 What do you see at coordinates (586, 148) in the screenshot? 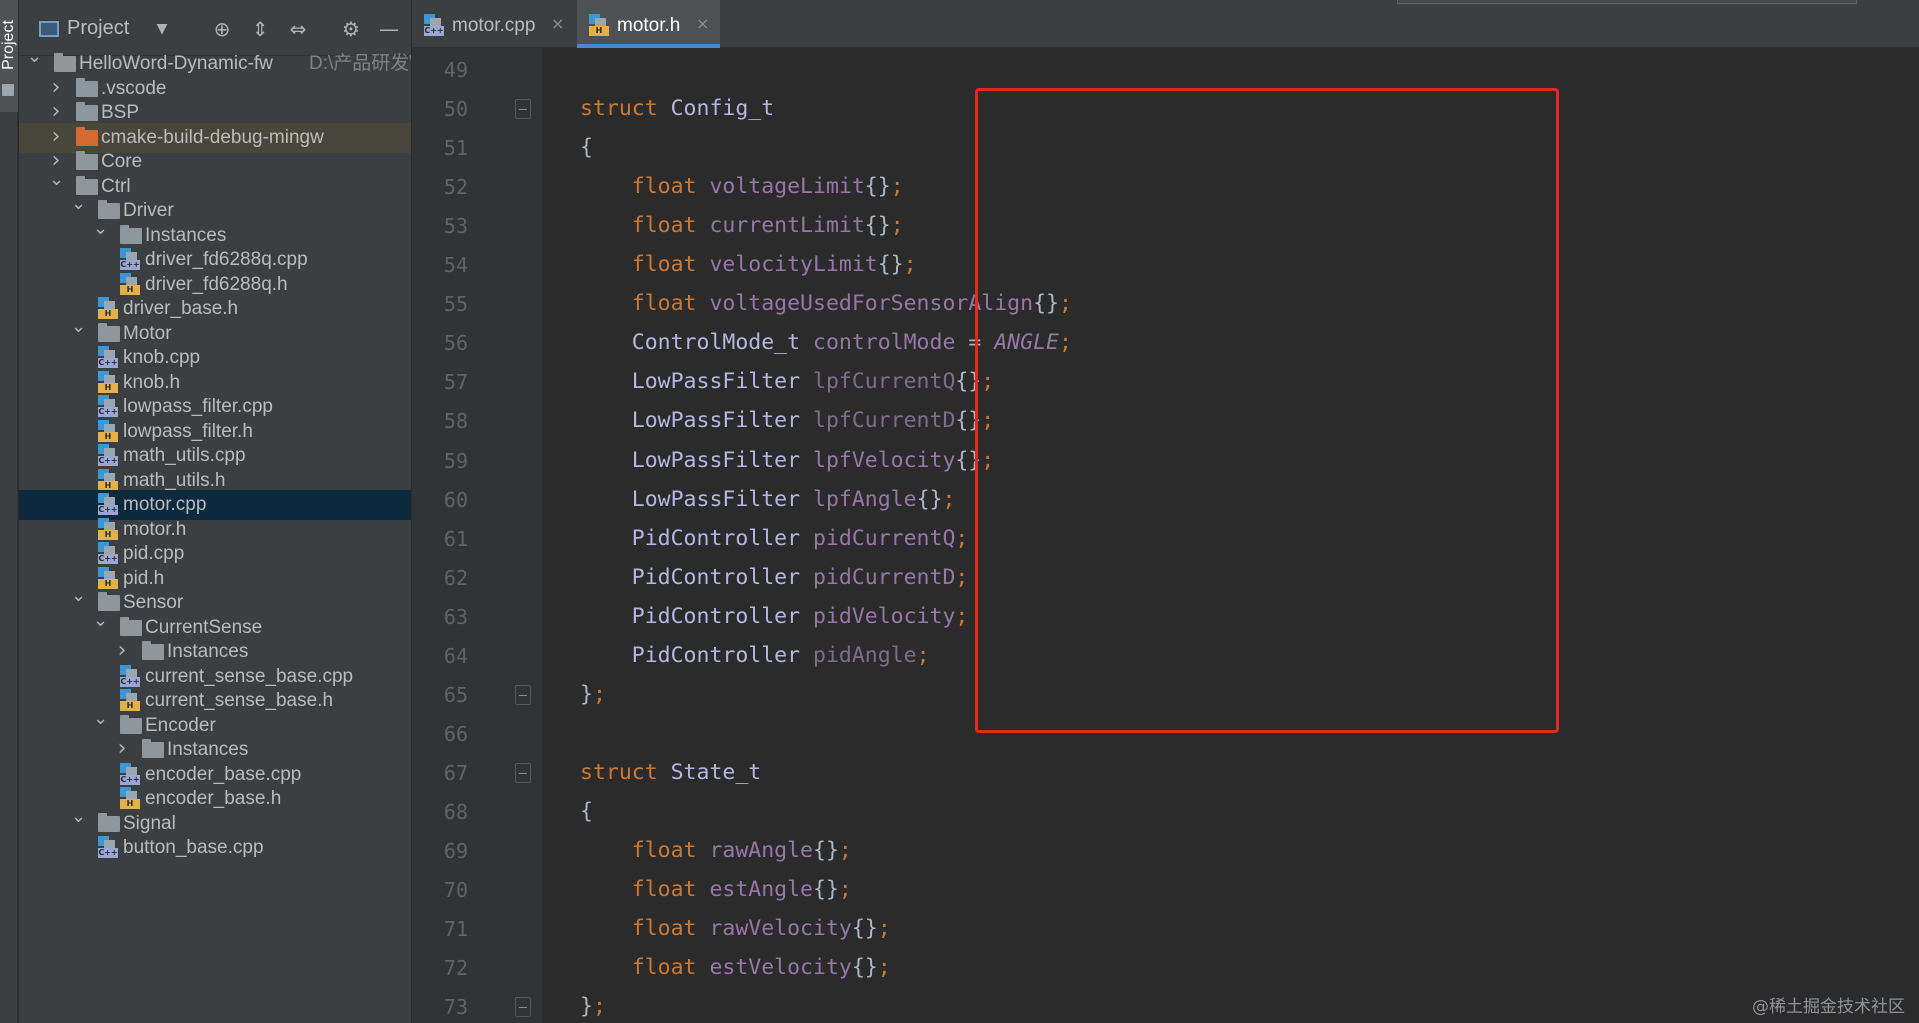
I see `code-line: {` at bounding box center [586, 148].